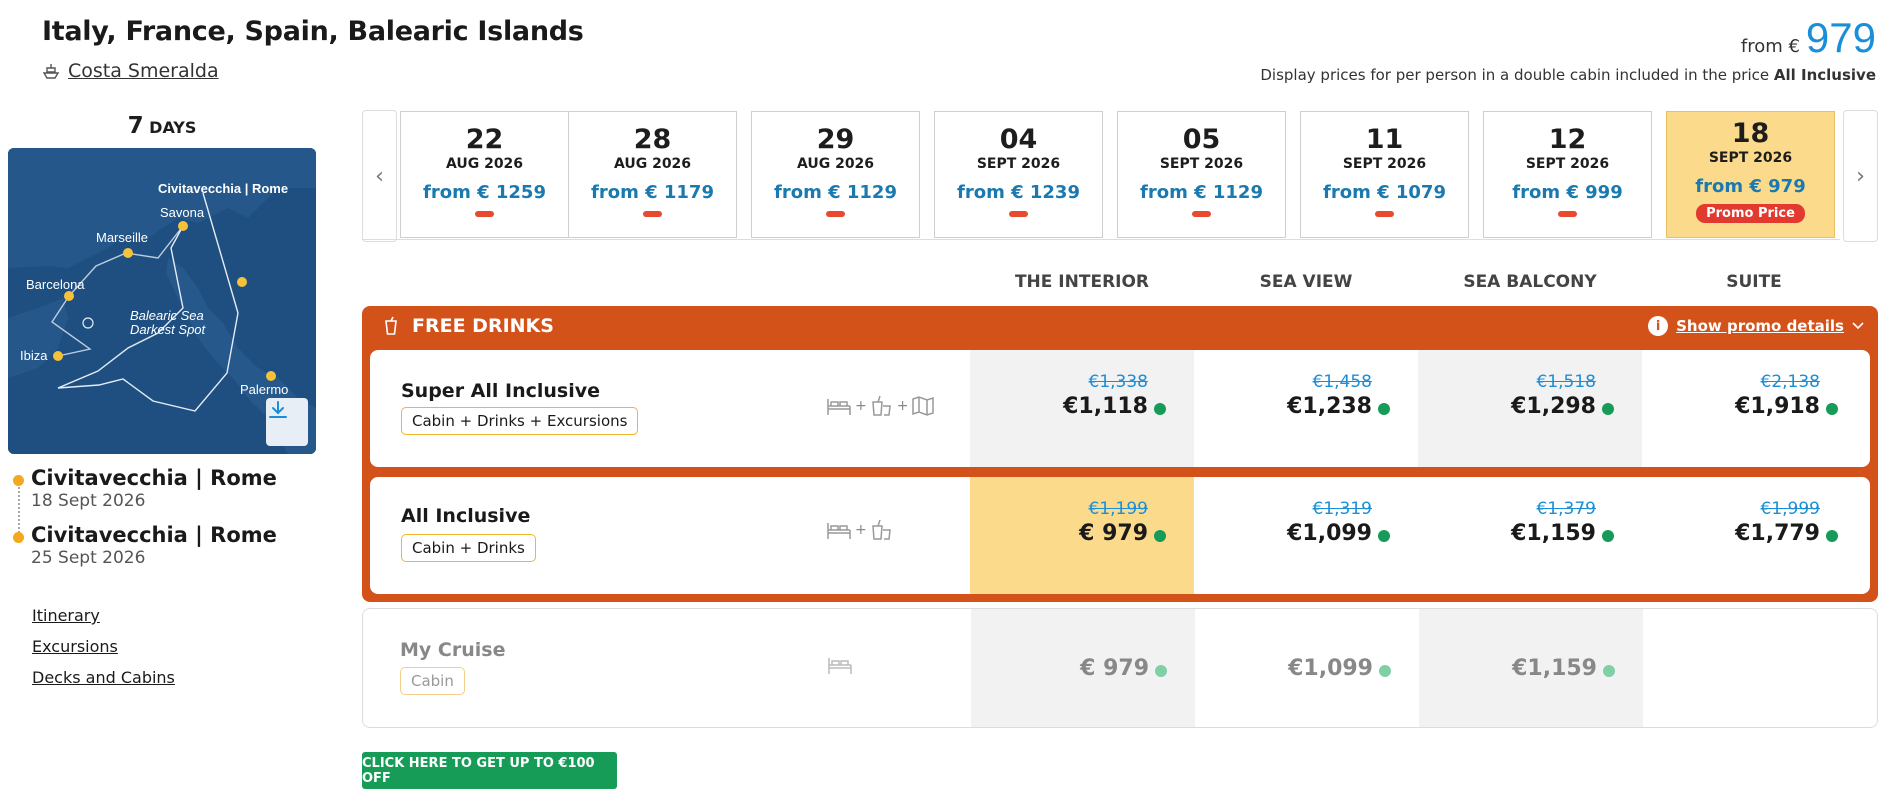 The image size is (1890, 800). What do you see at coordinates (1118, 382) in the screenshot?
I see `old-price: €1,338` at bounding box center [1118, 382].